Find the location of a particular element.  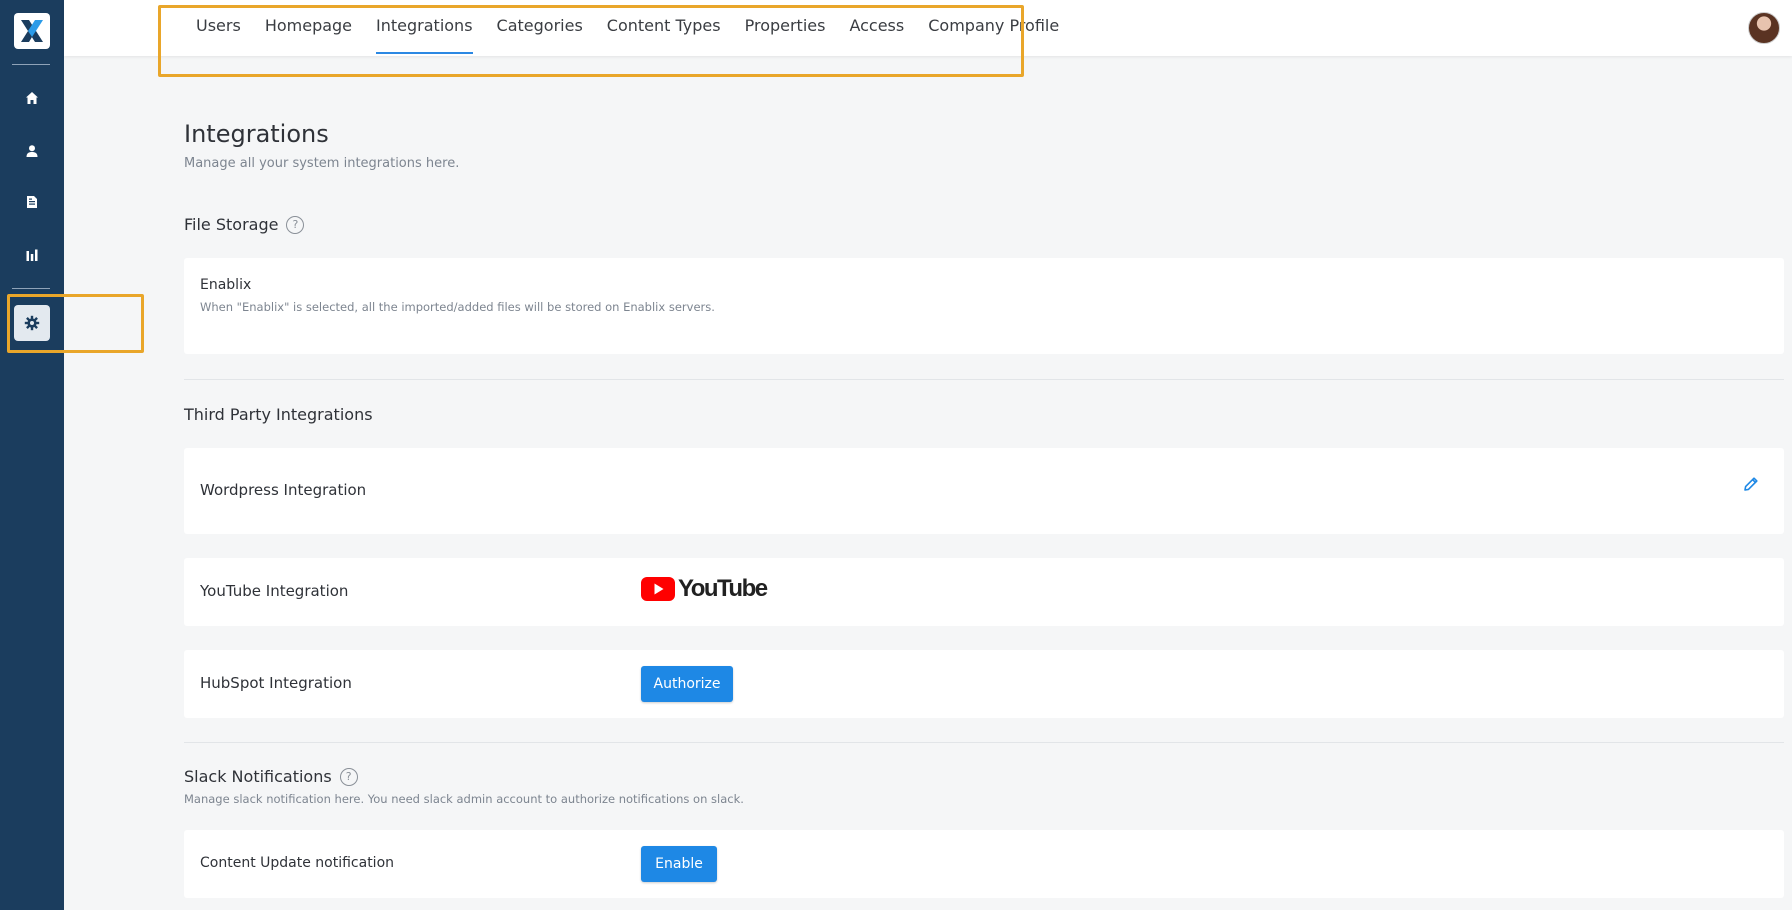

youtube-play-icon is located at coordinates (658, 589).